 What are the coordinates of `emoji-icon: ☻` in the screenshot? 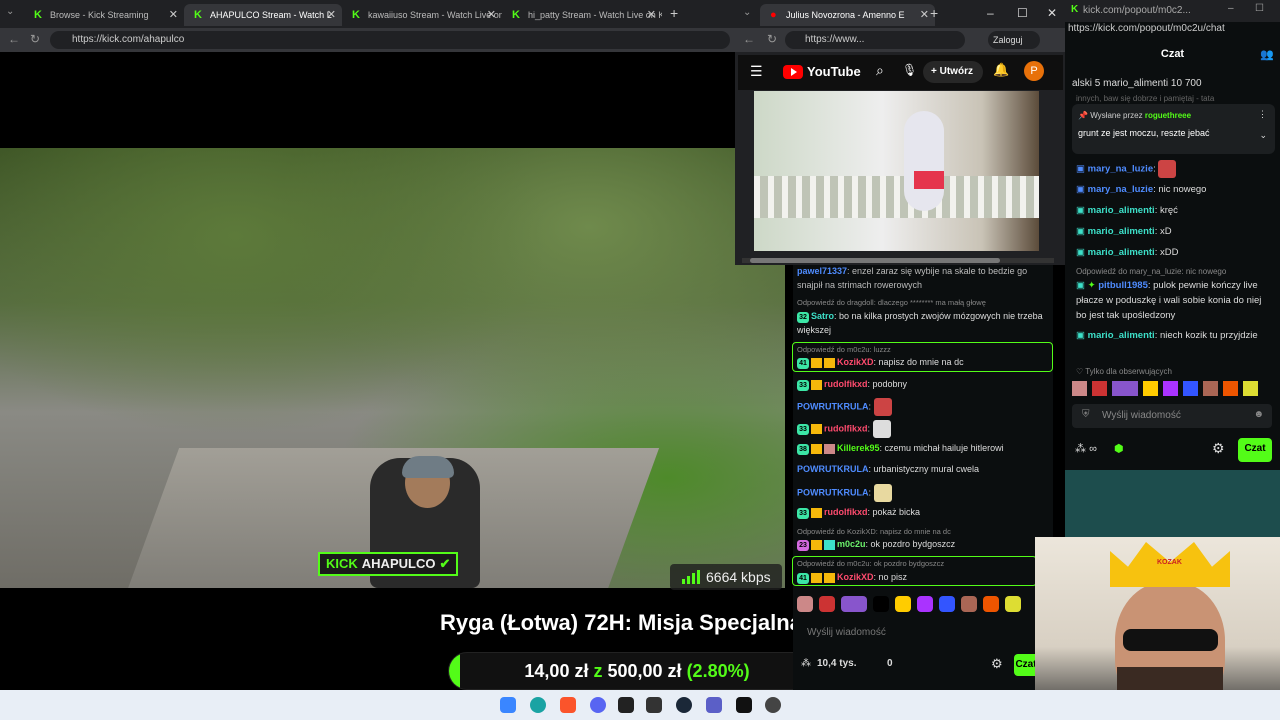 It's located at (1258, 414).